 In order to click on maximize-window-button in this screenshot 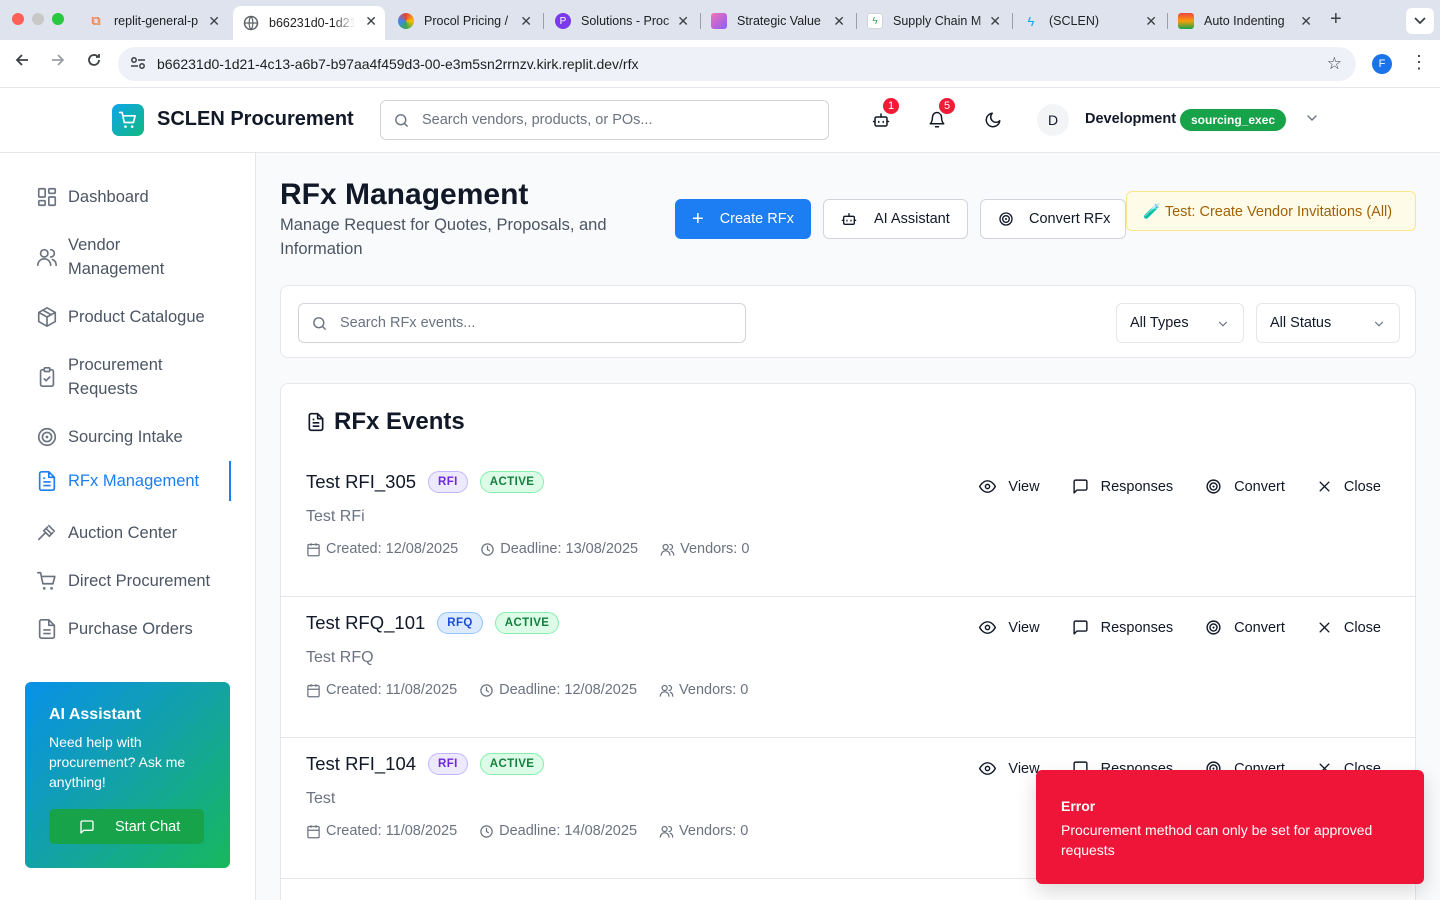, I will do `click(58, 19)`.